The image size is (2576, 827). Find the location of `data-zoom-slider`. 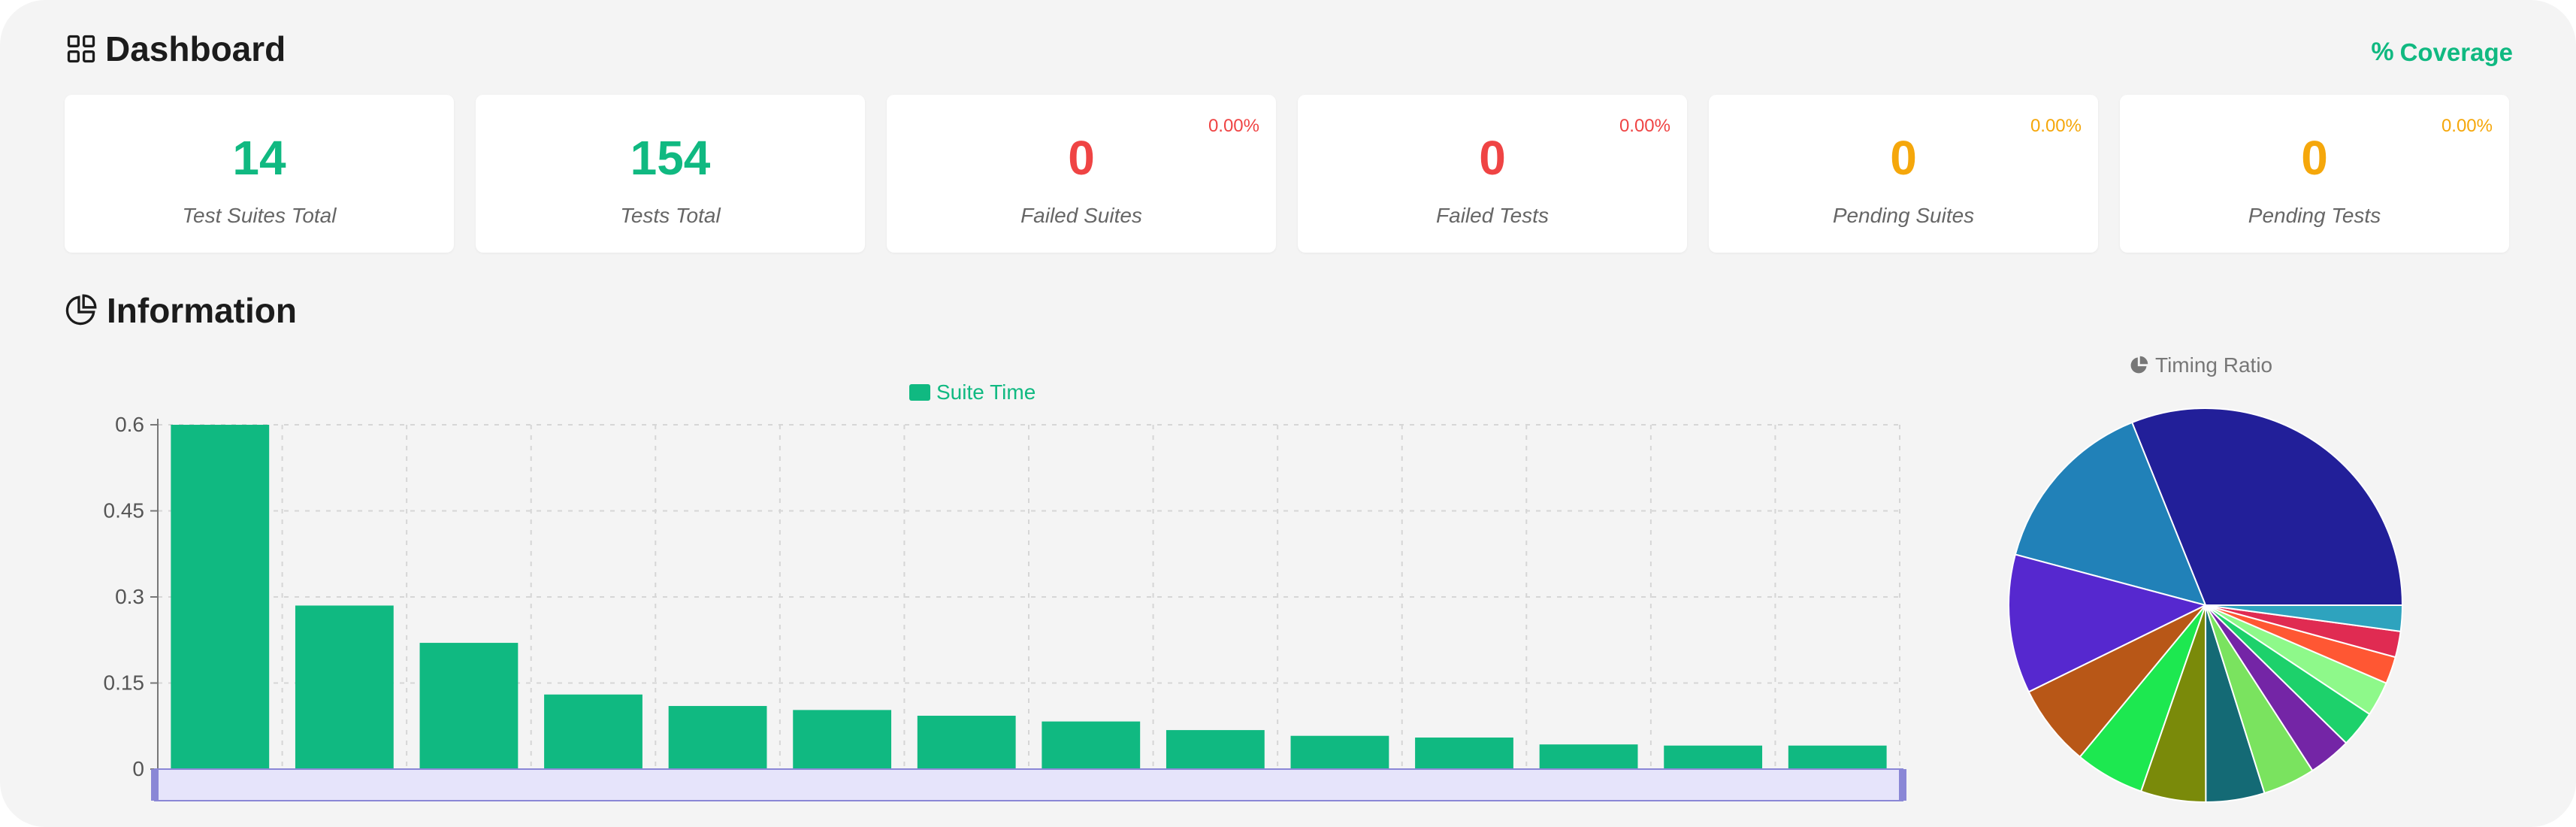

data-zoom-slider is located at coordinates (1028, 785).